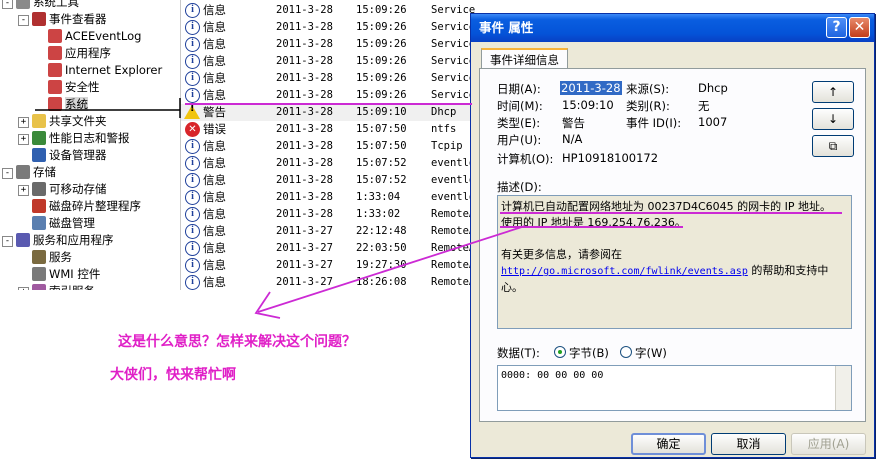 This screenshot has height=460, width=877. Describe the element at coordinates (748, 444) in the screenshot. I see `cancel-button: 取消` at that location.